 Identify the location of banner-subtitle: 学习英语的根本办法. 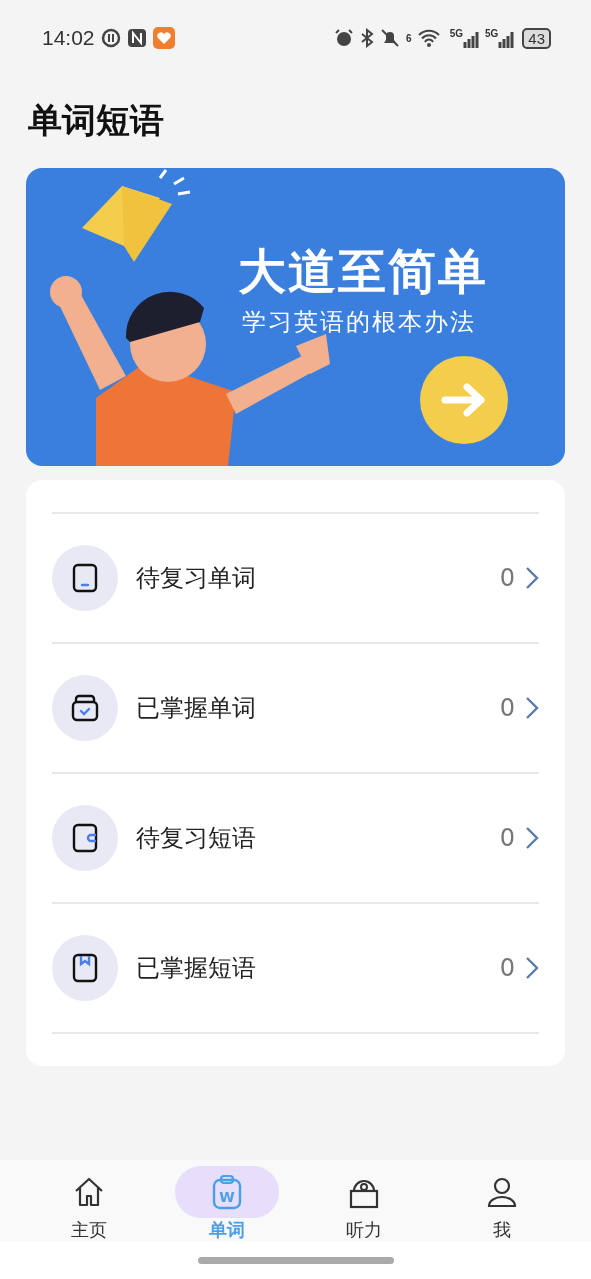
(359, 322).